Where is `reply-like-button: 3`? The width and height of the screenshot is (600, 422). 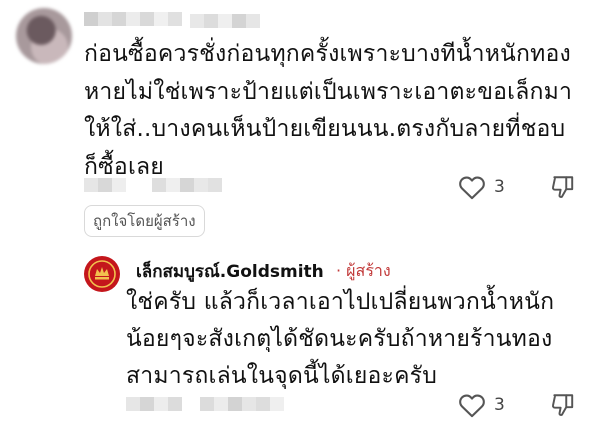
reply-like-button: 3 is located at coordinates (481, 405).